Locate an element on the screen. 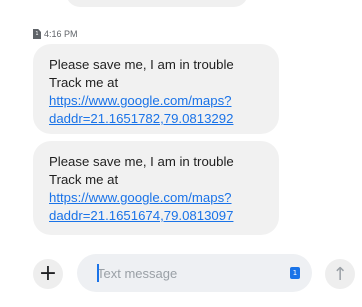 The image size is (362, 307). arrow-up-icon: ↑ is located at coordinates (340, 274).